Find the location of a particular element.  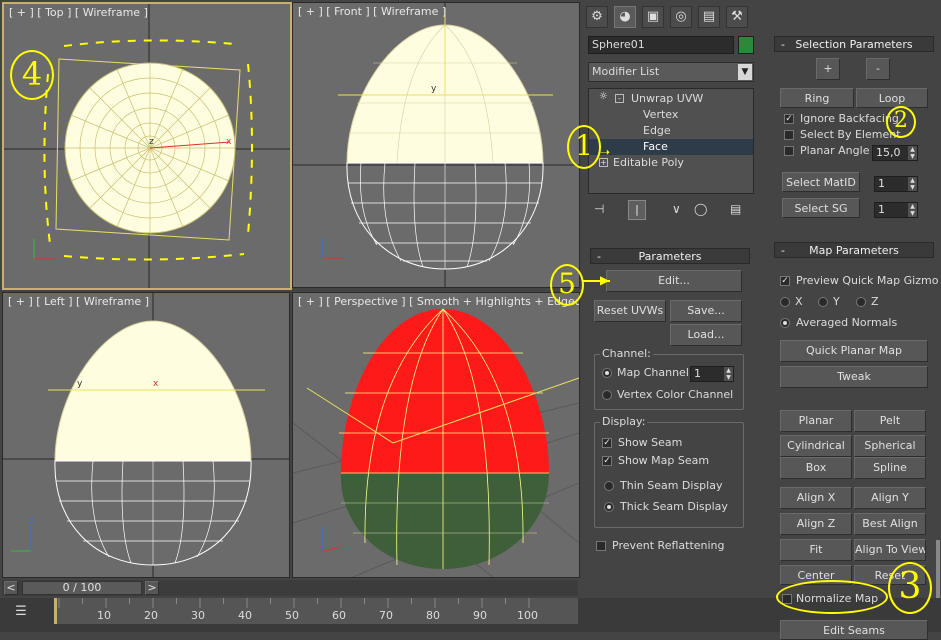

vertex-color-channel-radio is located at coordinates (607, 395).